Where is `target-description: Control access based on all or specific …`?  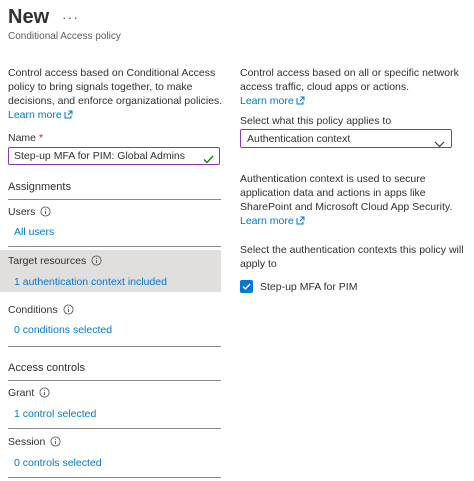
target-description: Control access based on all or specific … is located at coordinates (352, 87).